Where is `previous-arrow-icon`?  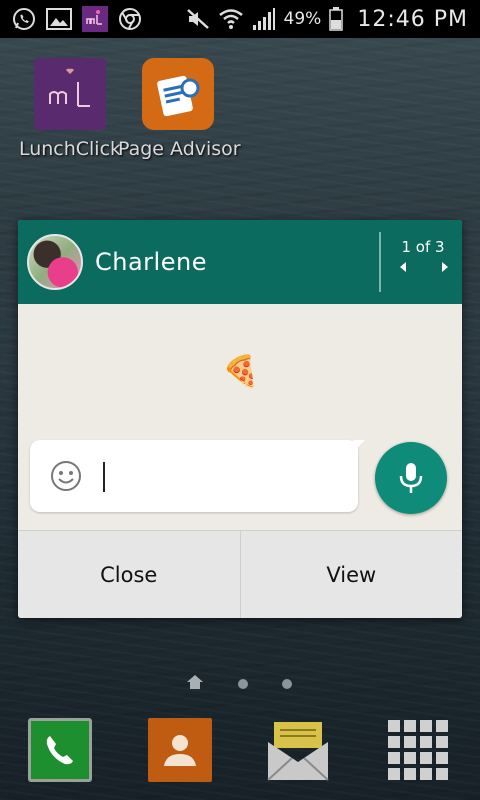
previous-arrow-icon is located at coordinates (403, 267).